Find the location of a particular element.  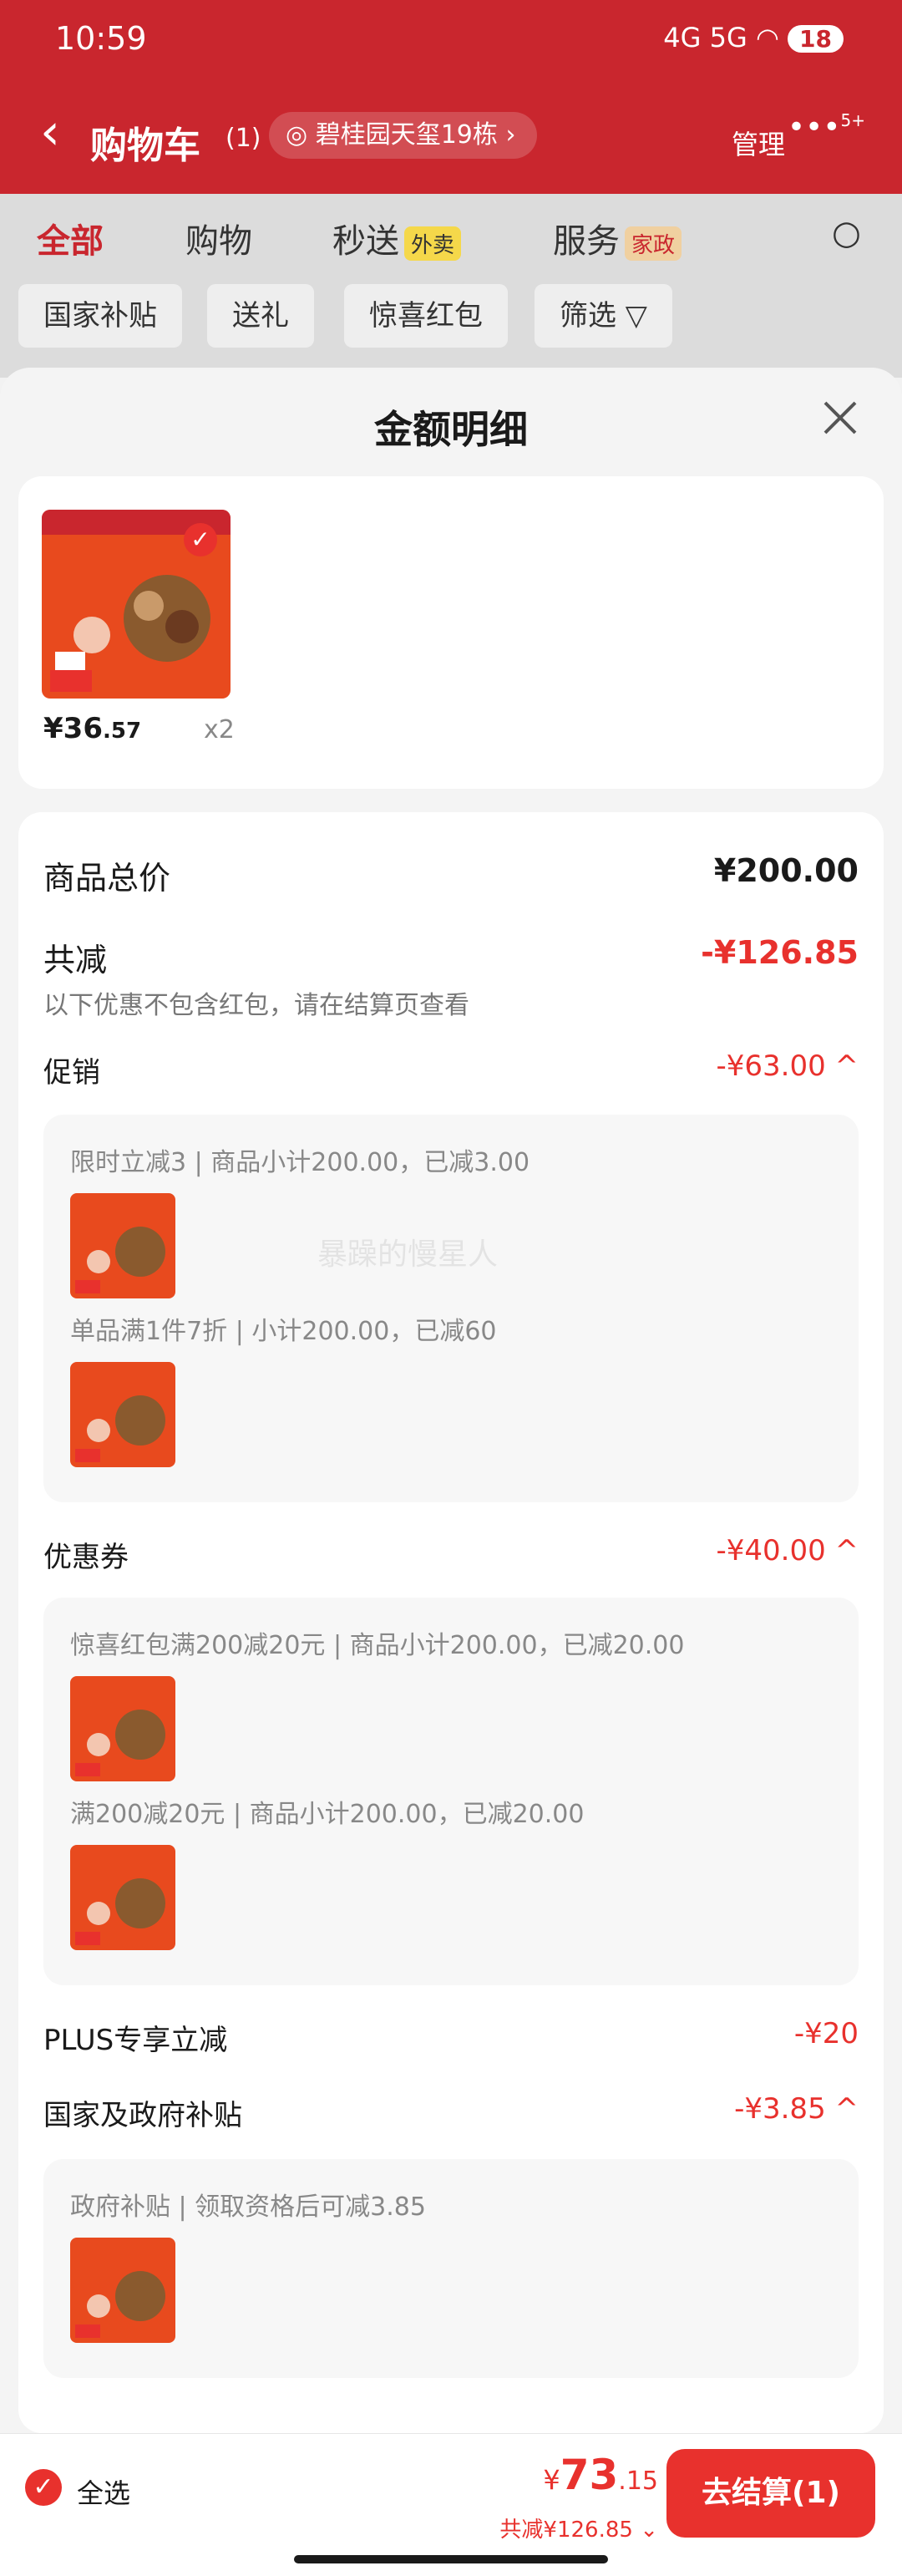

filter-chip: 惊喜红包 is located at coordinates (426, 316).